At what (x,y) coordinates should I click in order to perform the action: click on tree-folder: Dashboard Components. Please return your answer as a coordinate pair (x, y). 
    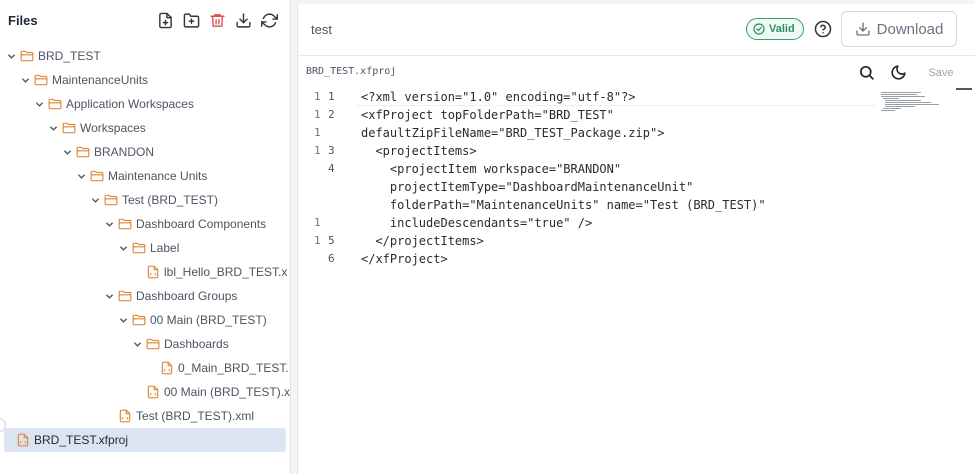
    Looking at the image, I should click on (145, 224).